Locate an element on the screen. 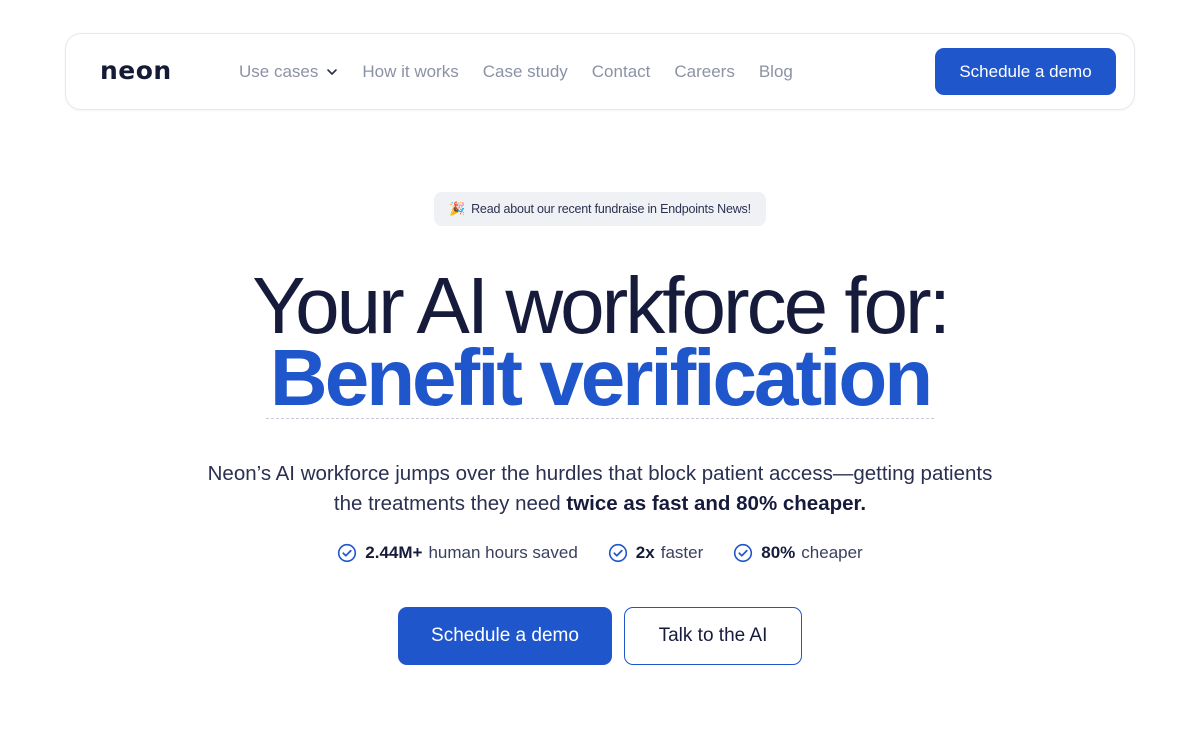 The width and height of the screenshot is (1200, 750). nav-item-label: Use cases is located at coordinates (279, 71).